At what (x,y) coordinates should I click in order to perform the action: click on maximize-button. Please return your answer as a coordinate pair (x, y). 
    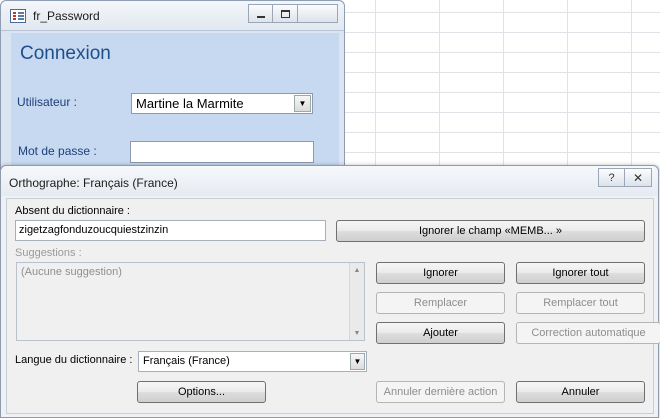
    Looking at the image, I should click on (285, 13).